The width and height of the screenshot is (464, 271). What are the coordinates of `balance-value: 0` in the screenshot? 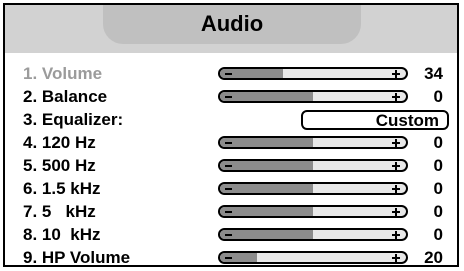 It's located at (438, 96).